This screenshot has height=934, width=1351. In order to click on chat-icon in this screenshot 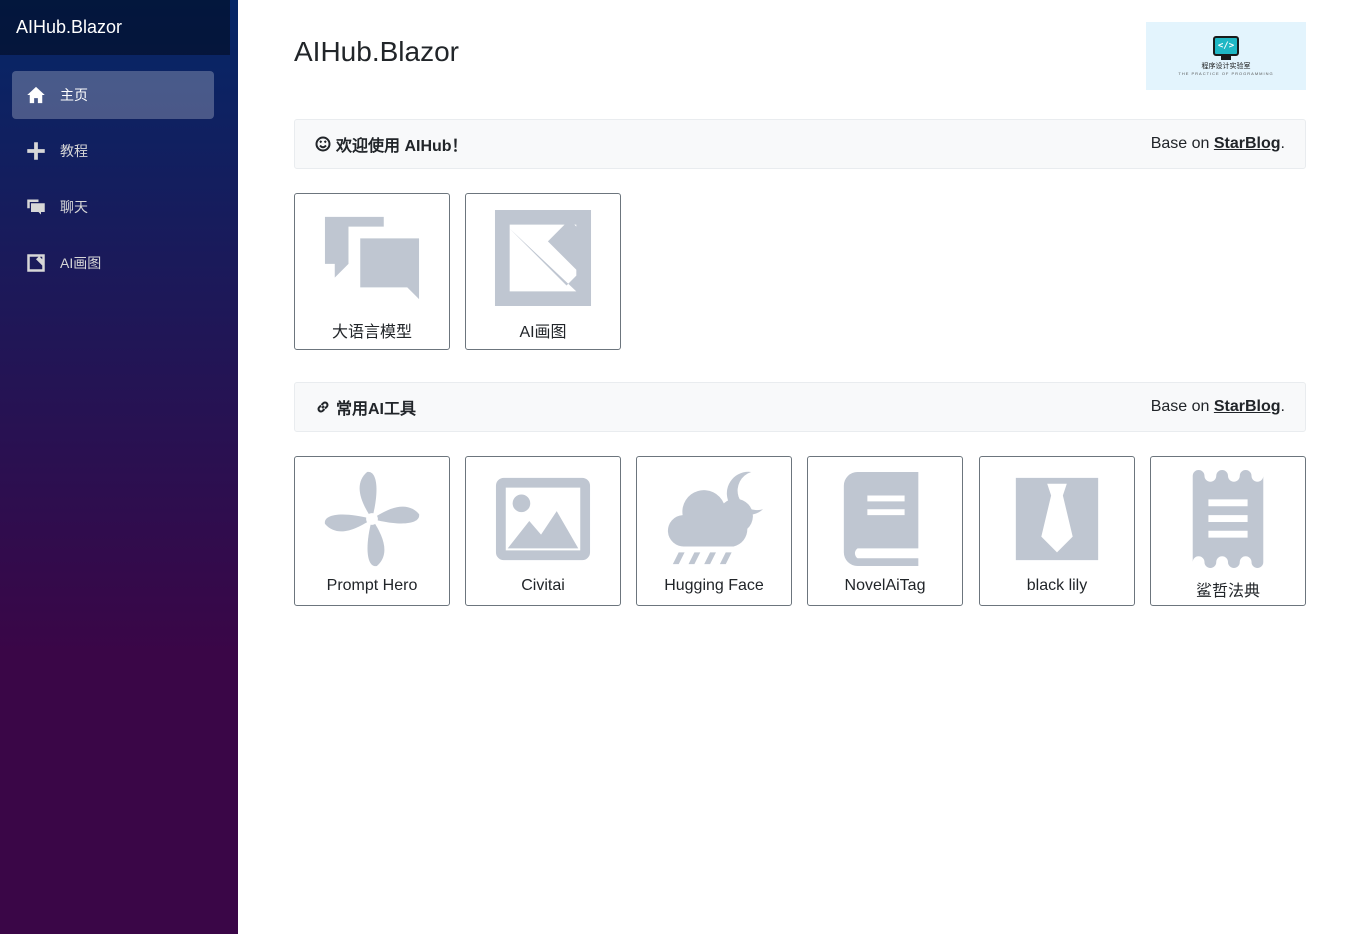, I will do `click(36, 207)`.